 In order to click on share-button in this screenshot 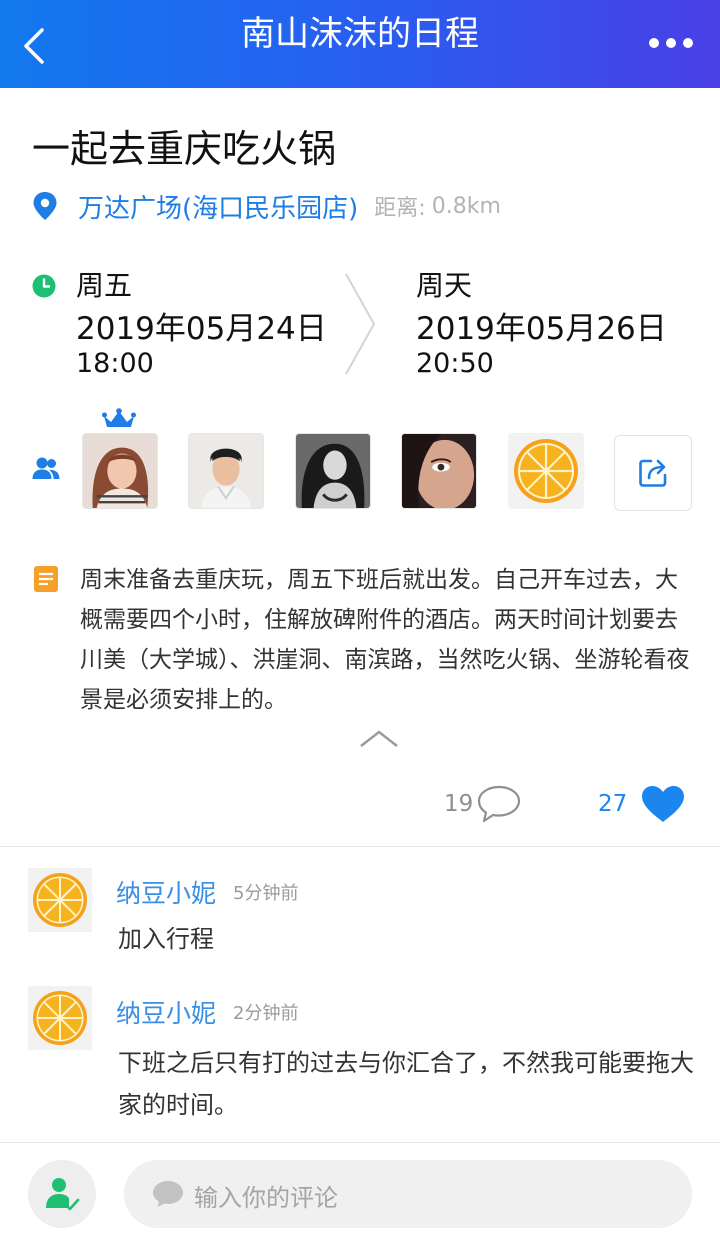, I will do `click(653, 473)`.